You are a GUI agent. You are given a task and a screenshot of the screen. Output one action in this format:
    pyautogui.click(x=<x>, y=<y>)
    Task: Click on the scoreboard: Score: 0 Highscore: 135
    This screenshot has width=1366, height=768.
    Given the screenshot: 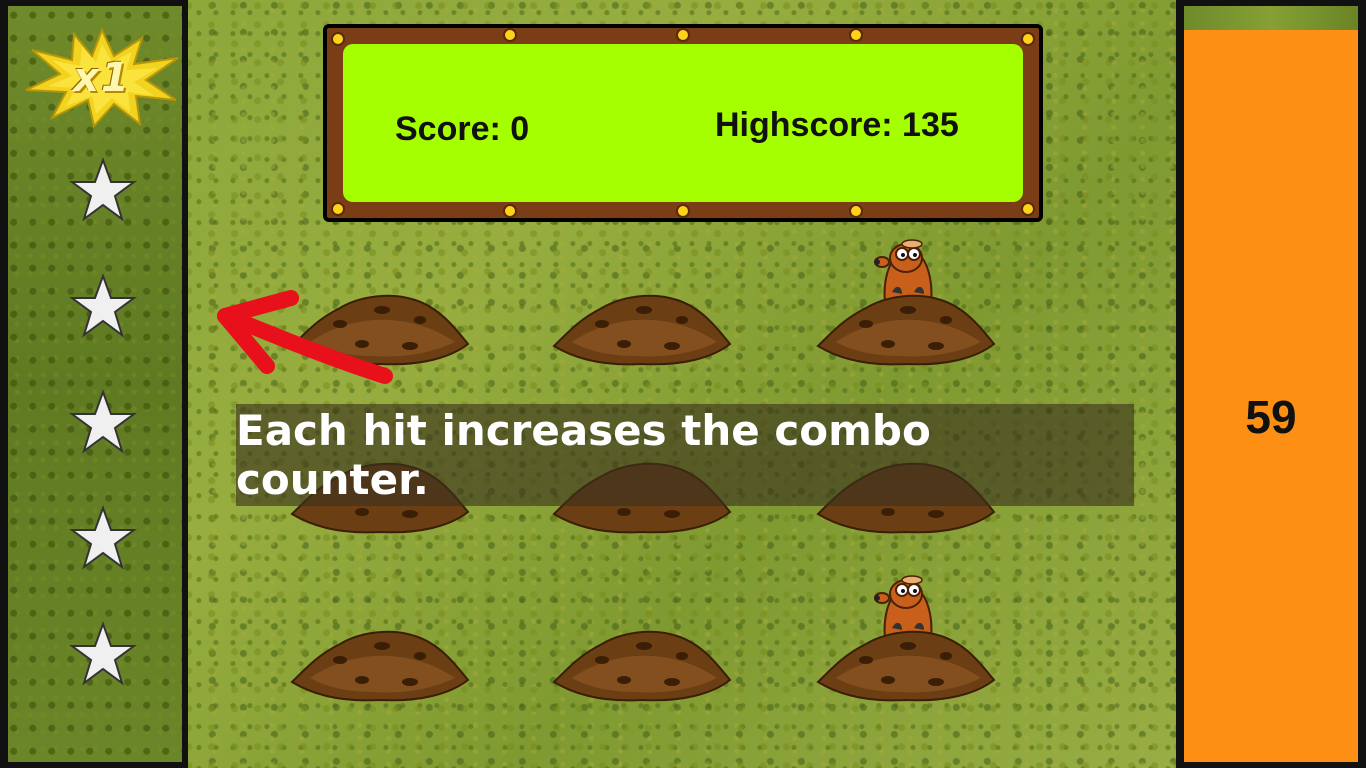 What is the action you would take?
    pyautogui.click(x=683, y=123)
    